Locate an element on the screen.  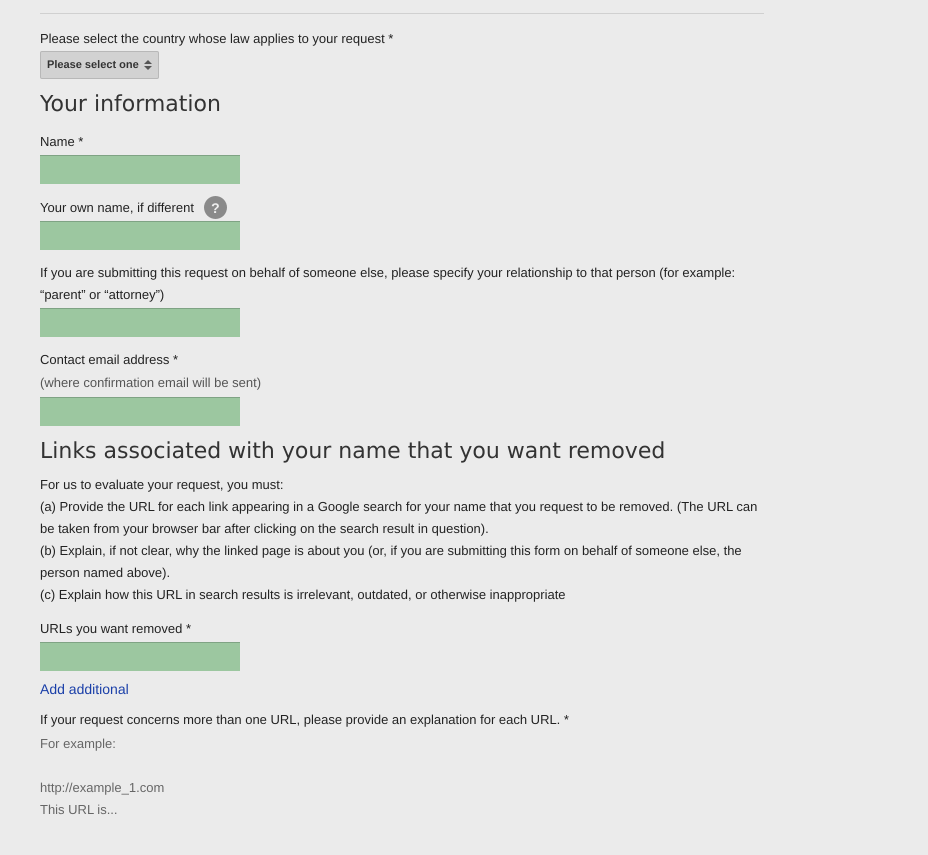
field-hint: (where confirmation email will be sent) is located at coordinates (151, 383).